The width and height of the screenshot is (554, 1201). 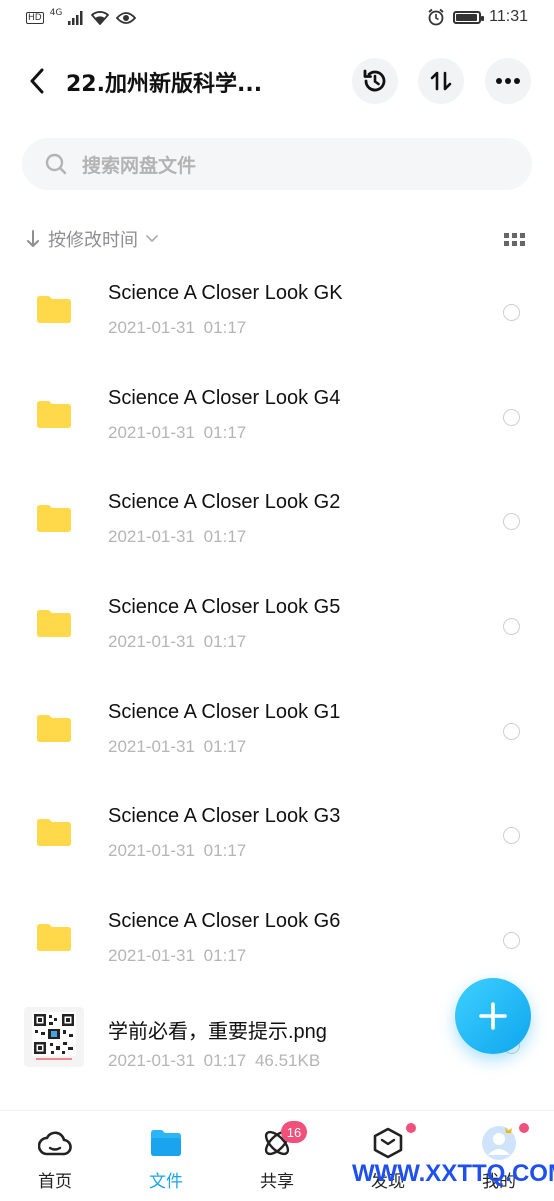 I want to click on arrow-down-icon, so click(x=33, y=238).